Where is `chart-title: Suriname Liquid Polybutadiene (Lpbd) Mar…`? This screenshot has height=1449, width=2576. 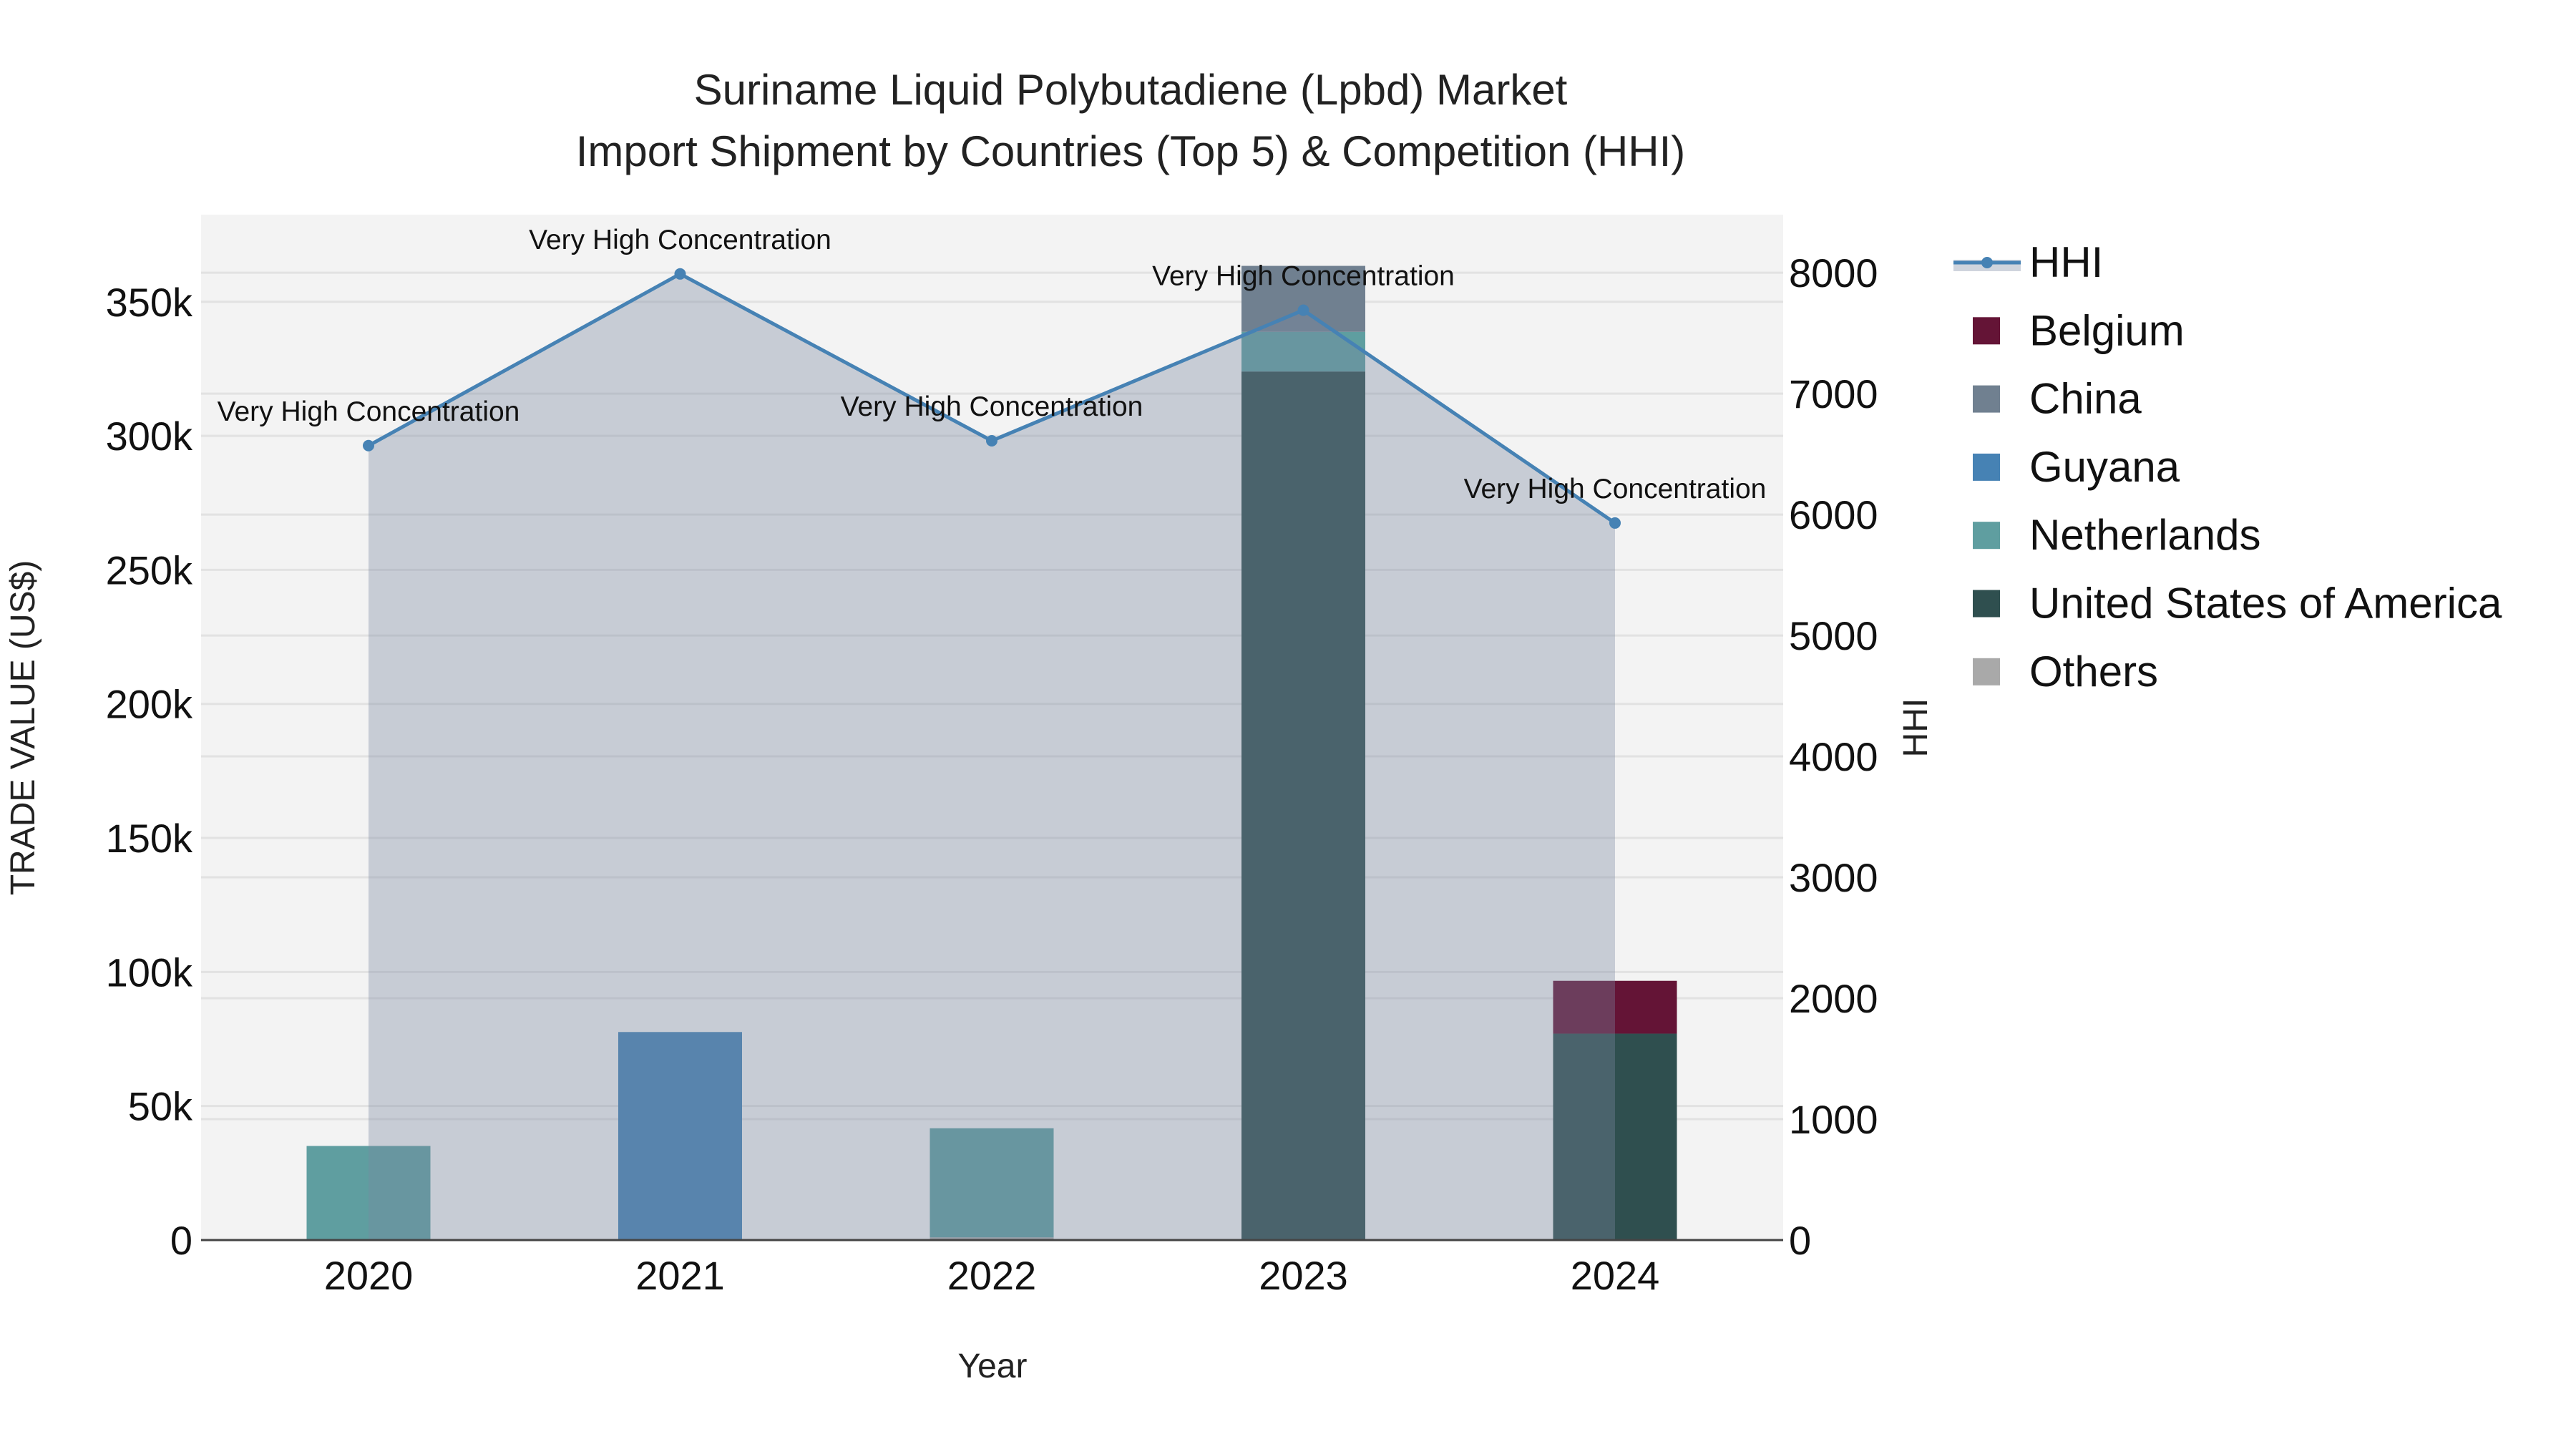 chart-title: Suriname Liquid Polybutadiene (Lpbd) Mar… is located at coordinates (1131, 90).